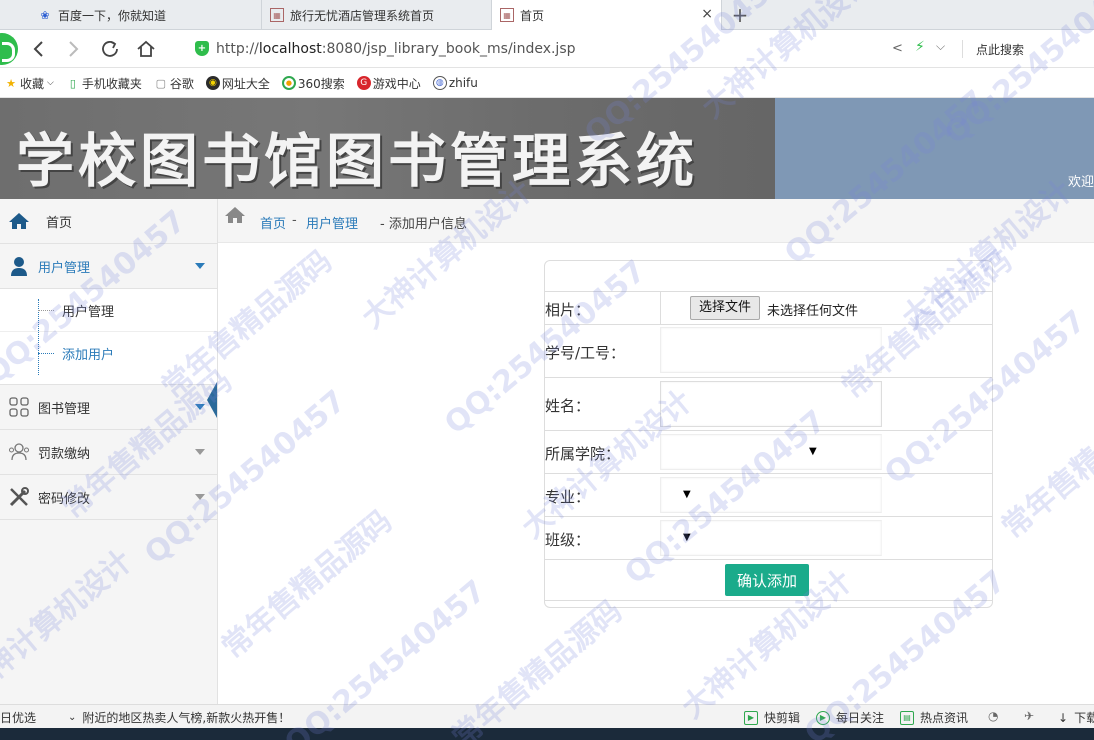  I want to click on major-label: 专业：, so click(568, 497).